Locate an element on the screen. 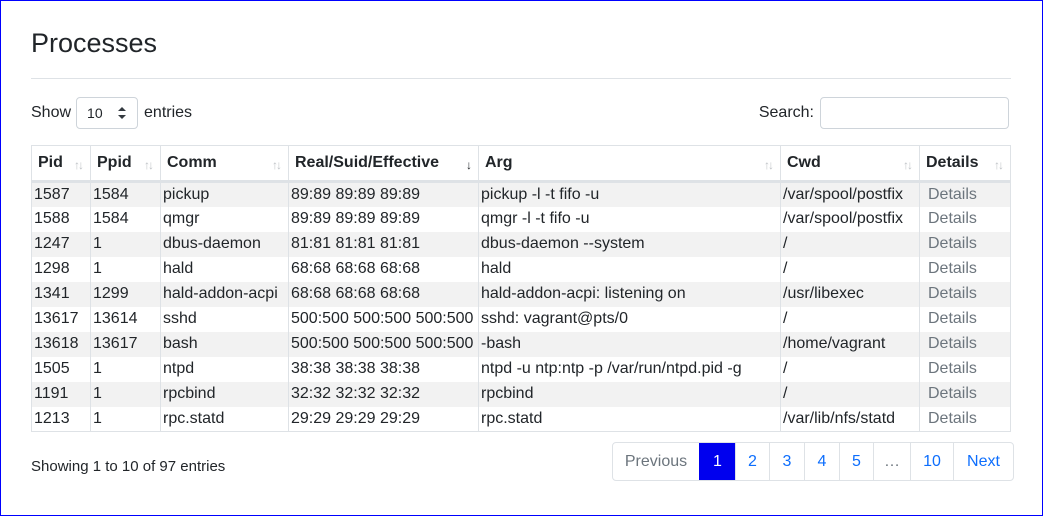  table-cell: 1298 is located at coordinates (61, 269).